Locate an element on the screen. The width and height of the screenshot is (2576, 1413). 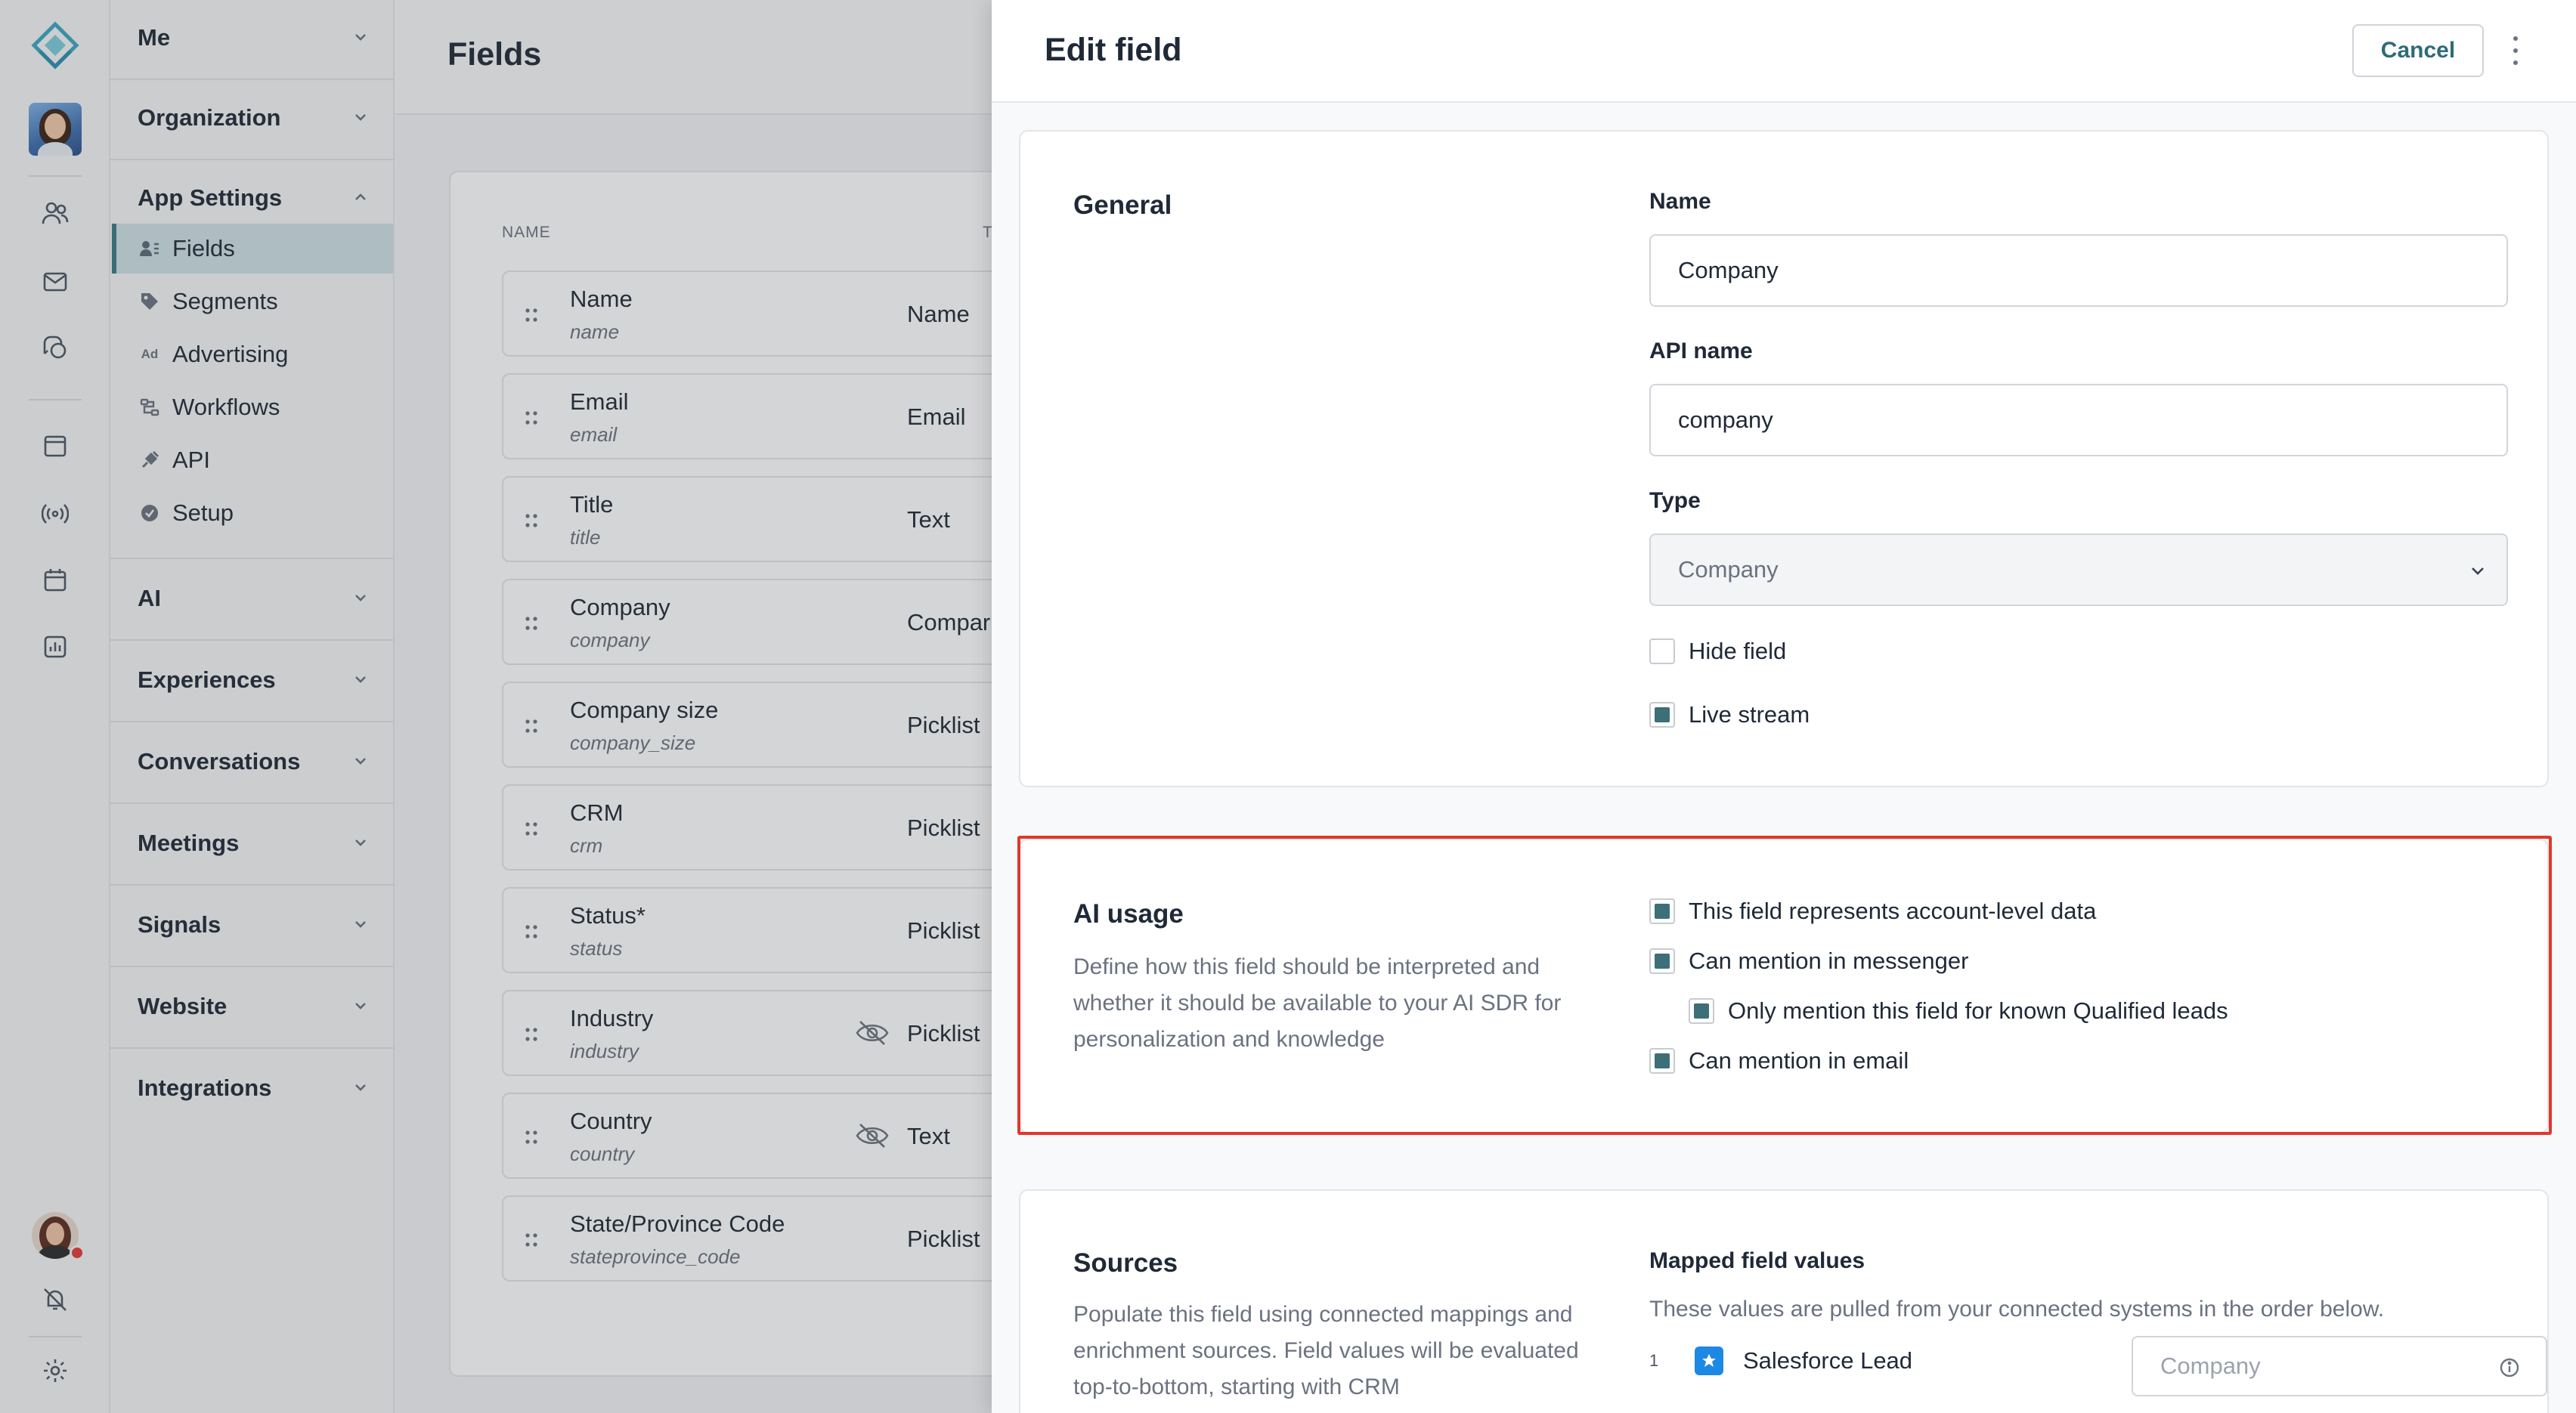
section-title: General is located at coordinates (1122, 205).